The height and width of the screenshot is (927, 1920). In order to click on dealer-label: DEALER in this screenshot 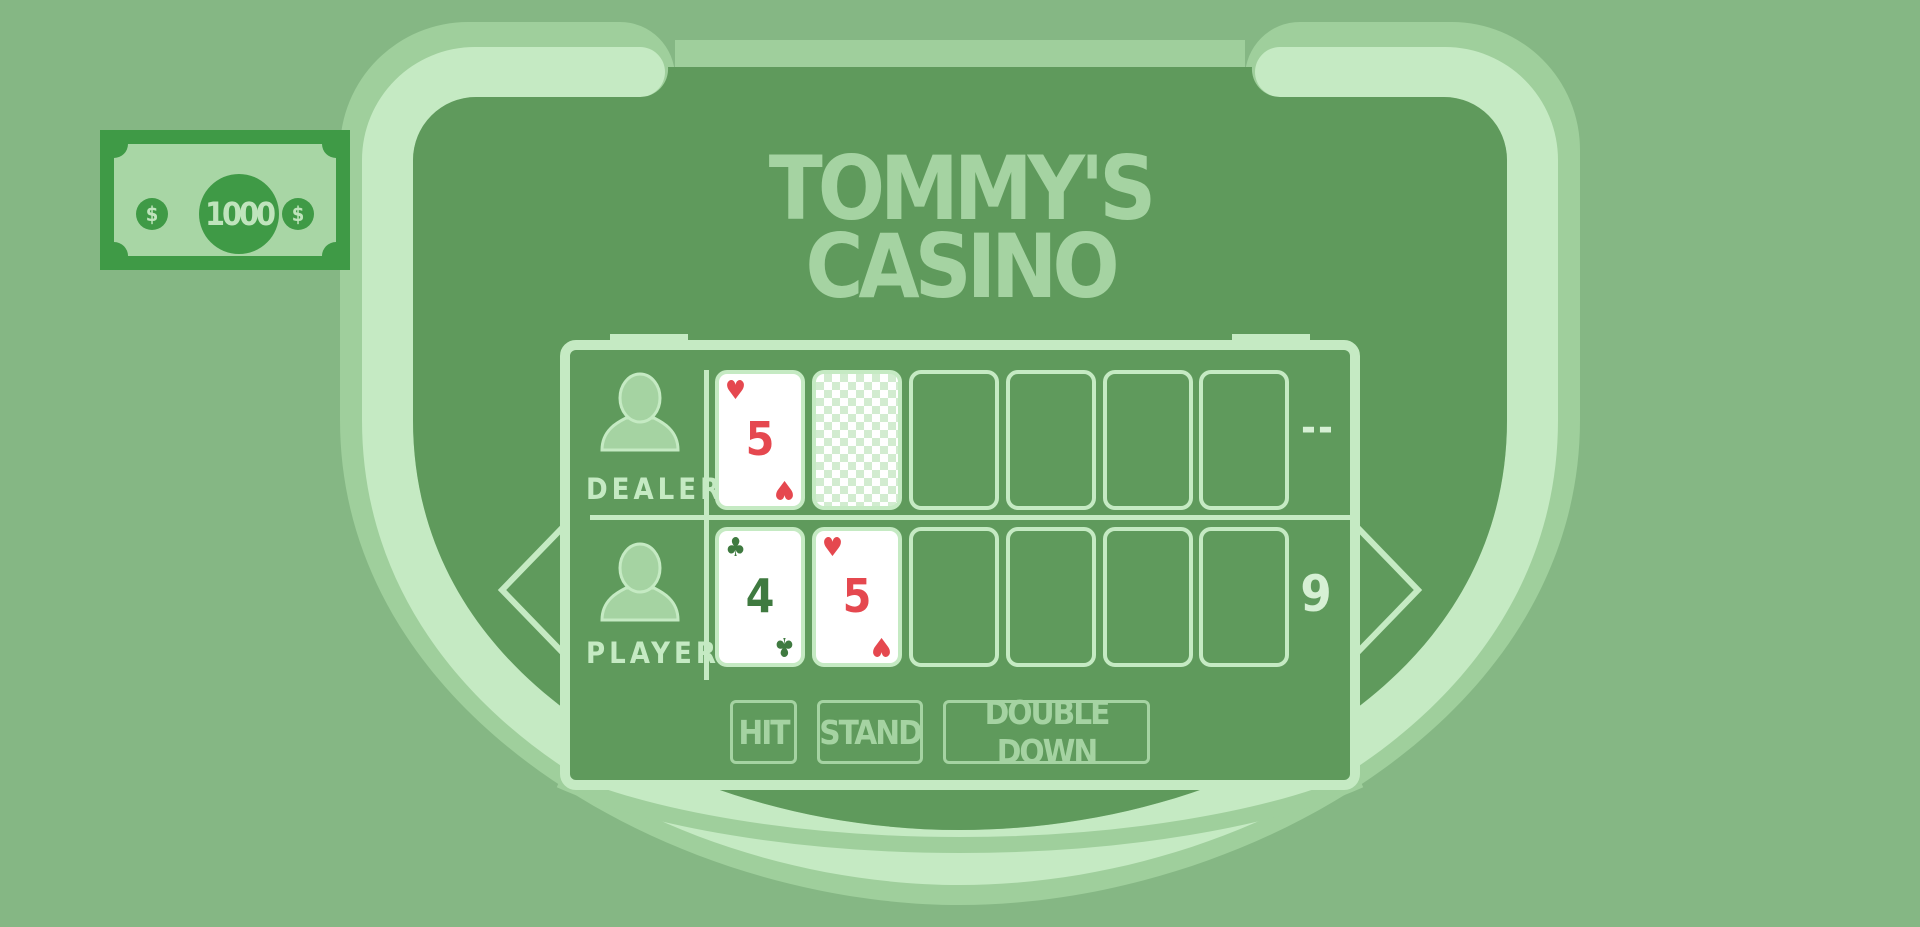, I will do `click(655, 489)`.